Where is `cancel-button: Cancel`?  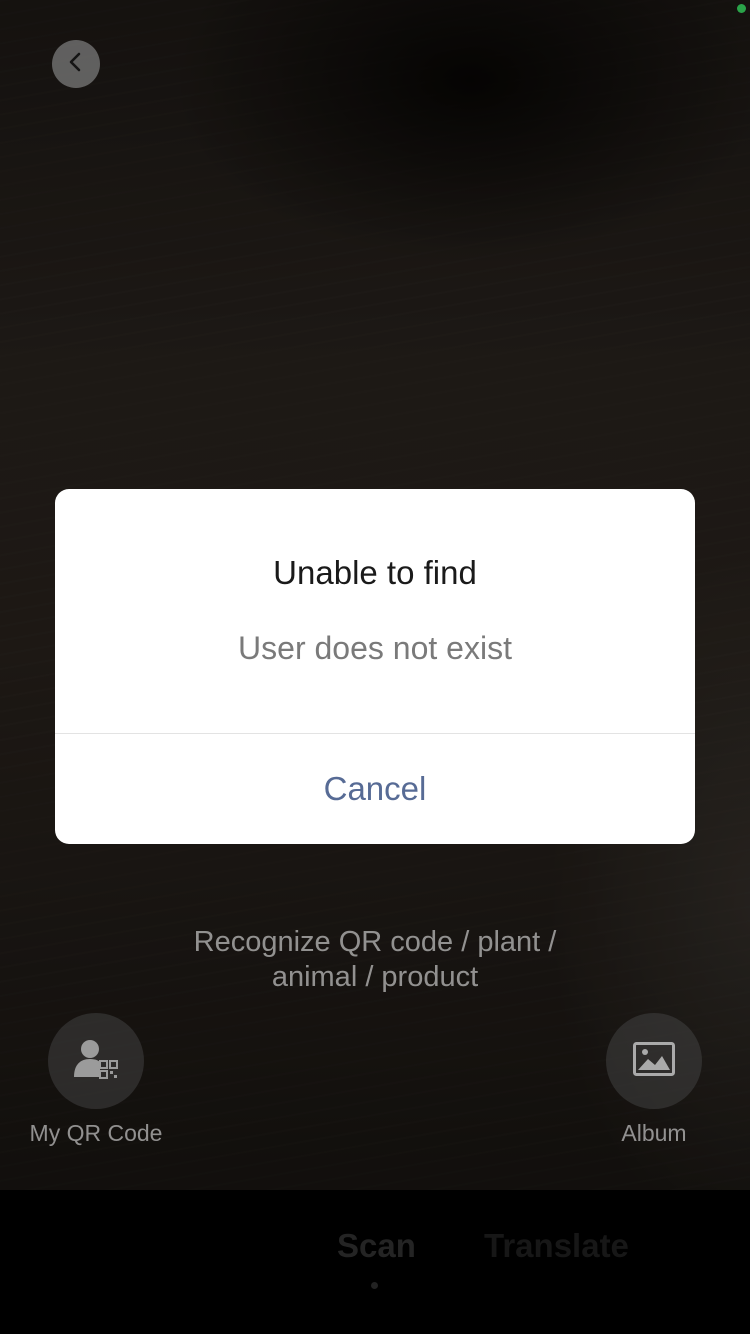 cancel-button: Cancel is located at coordinates (375, 789).